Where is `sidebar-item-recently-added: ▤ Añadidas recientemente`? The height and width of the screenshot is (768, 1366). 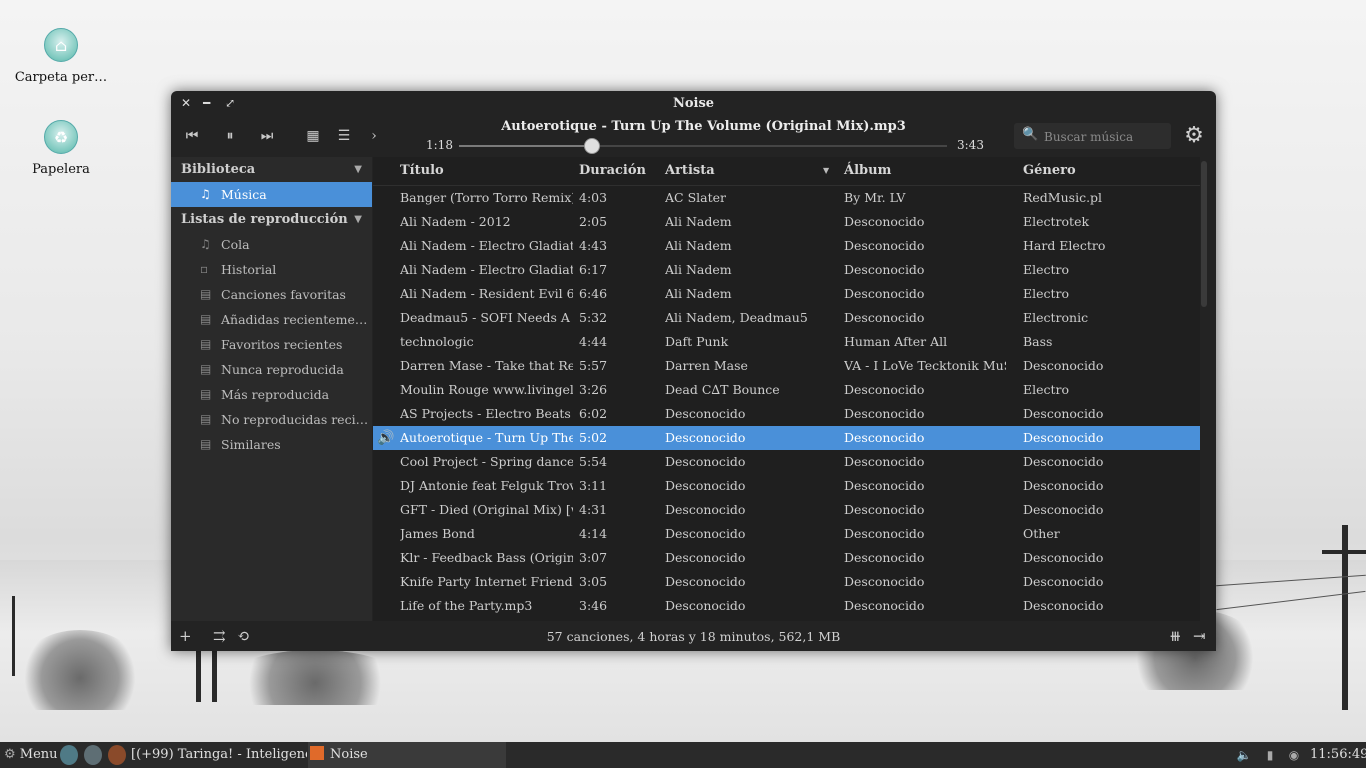 sidebar-item-recently-added: ▤ Añadidas recientemente is located at coordinates (271, 319).